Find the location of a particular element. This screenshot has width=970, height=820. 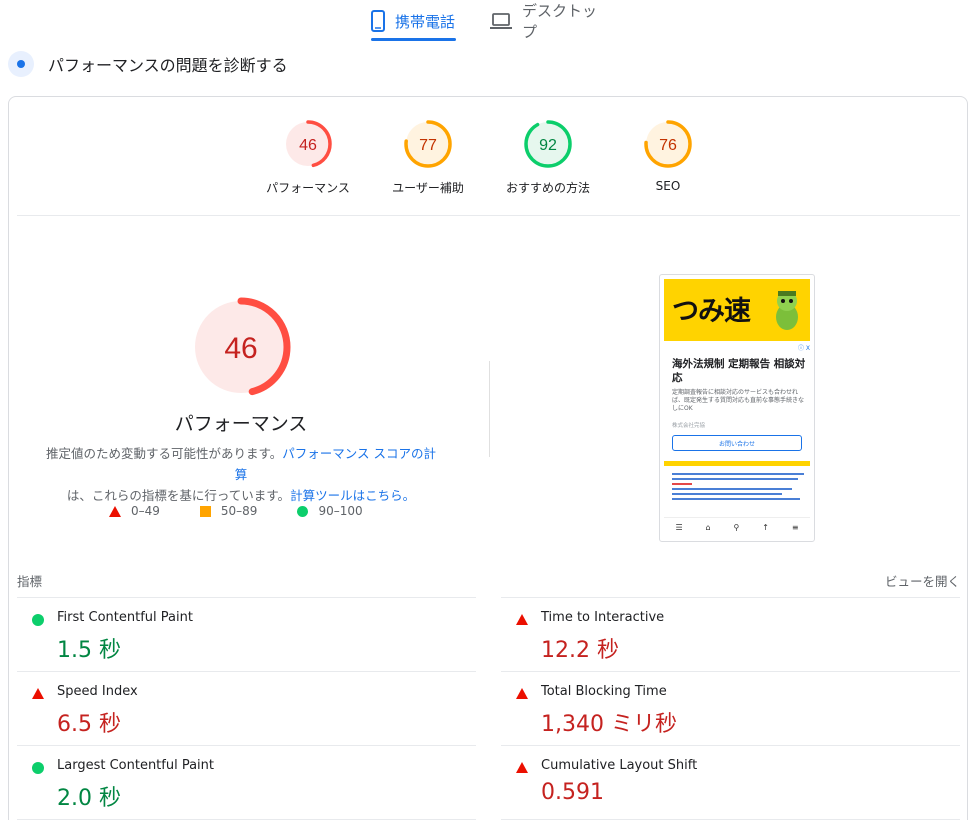

performance-big-score: 46 is located at coordinates (240, 348).